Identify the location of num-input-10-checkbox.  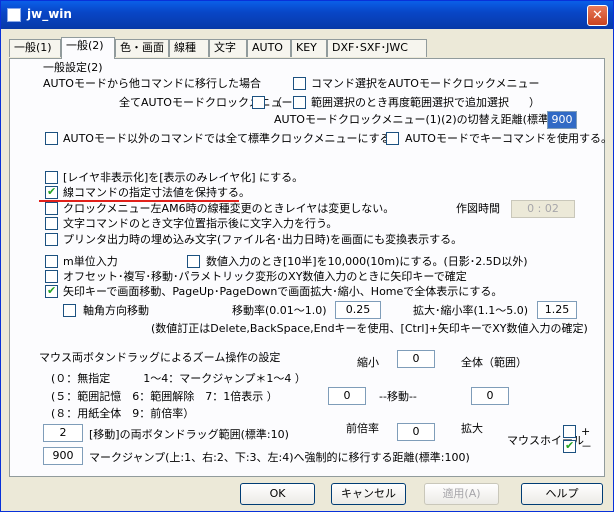
(193, 261).